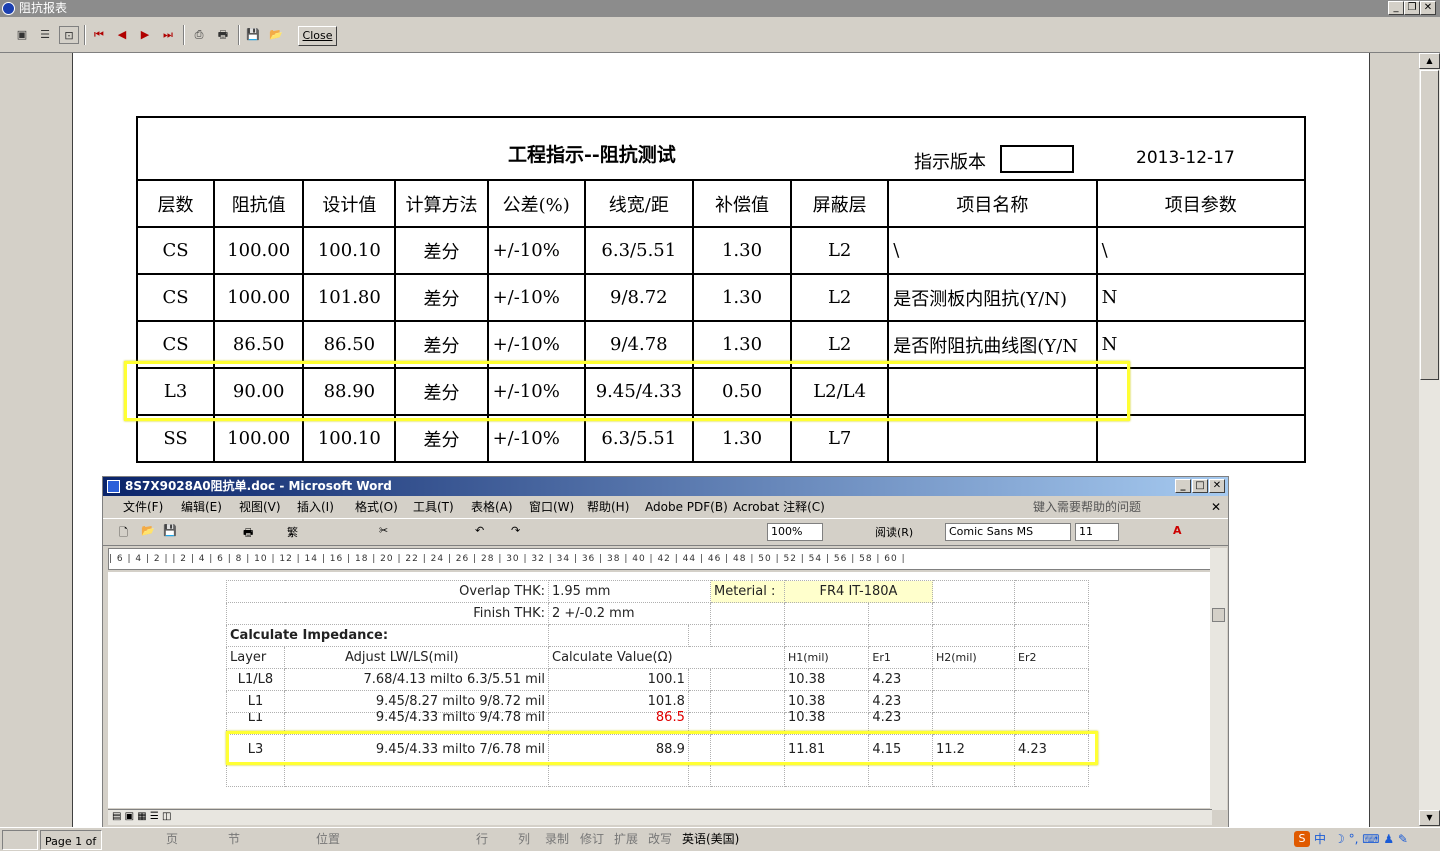  Describe the element at coordinates (626, 839) in the screenshot. I see `word-status-ext: 扩展` at that location.